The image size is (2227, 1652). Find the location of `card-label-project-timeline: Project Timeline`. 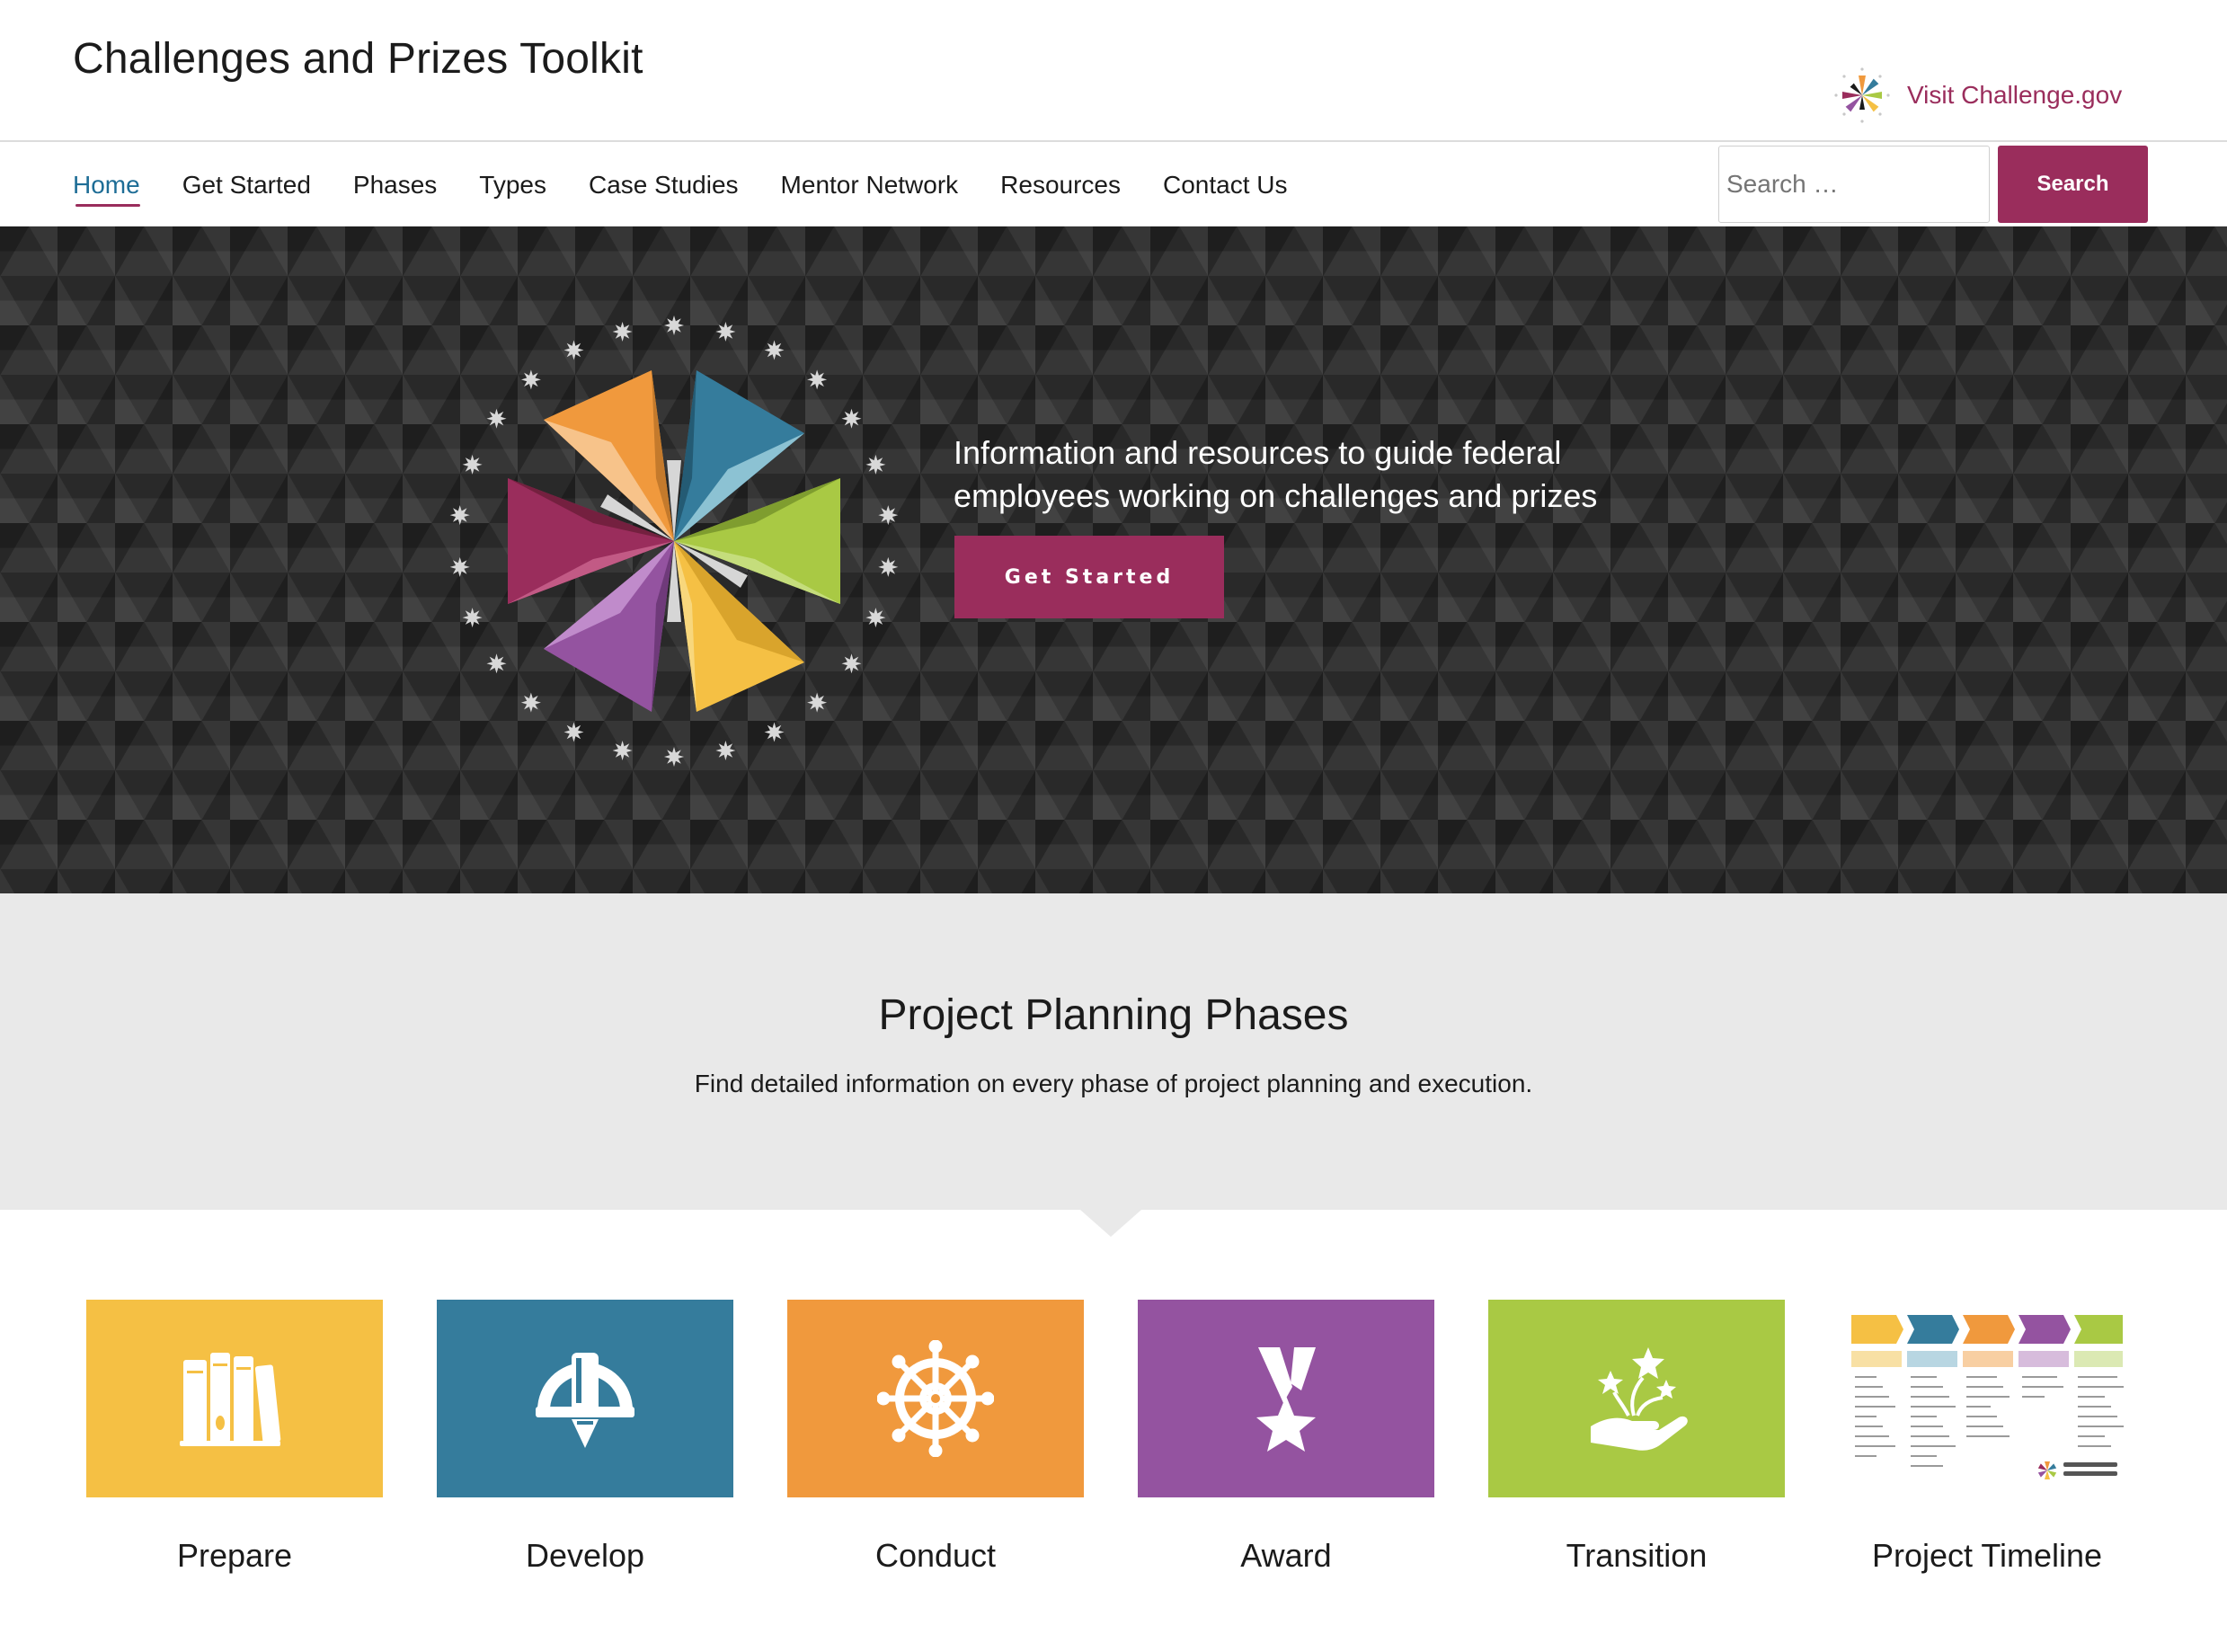

card-label-project-timeline: Project Timeline is located at coordinates (1987, 1556).